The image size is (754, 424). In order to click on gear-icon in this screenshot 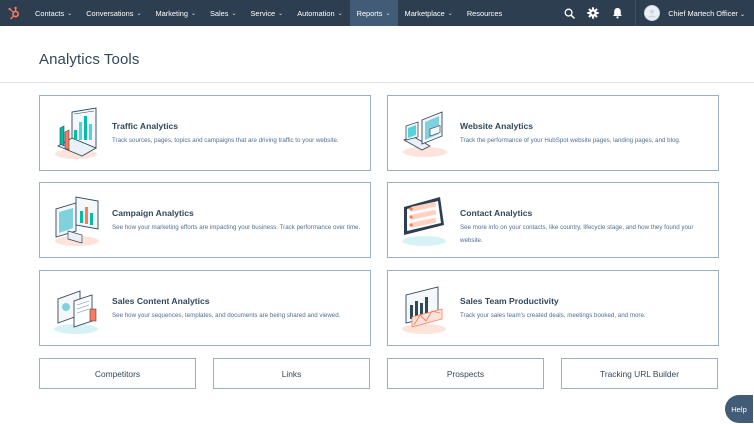, I will do `click(593, 13)`.